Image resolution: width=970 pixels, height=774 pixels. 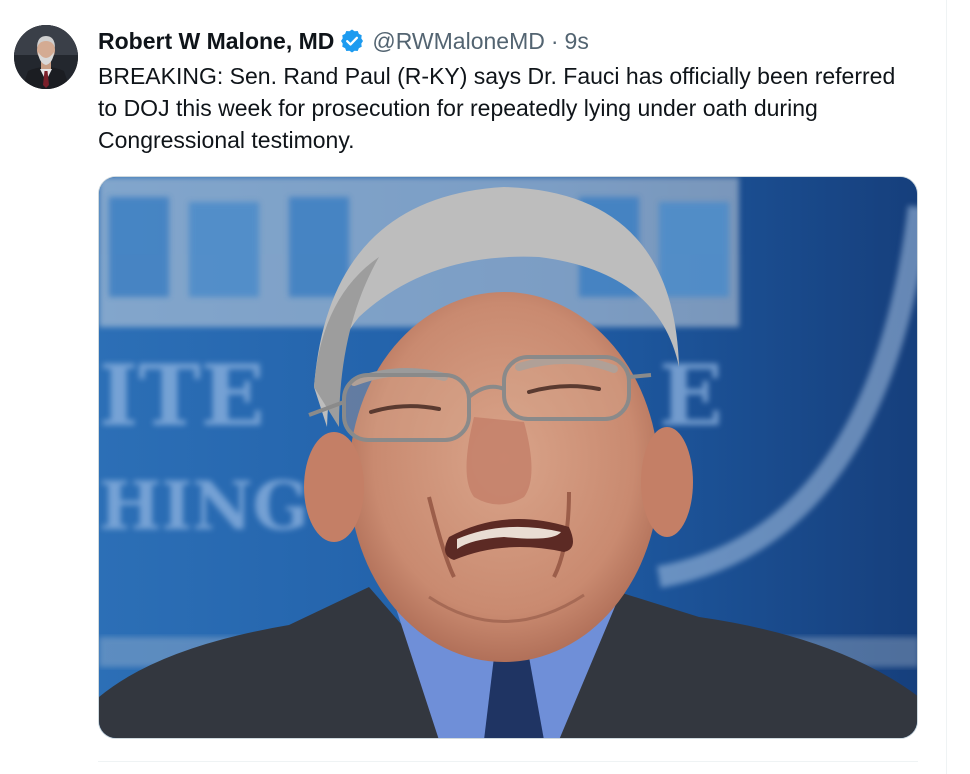 What do you see at coordinates (458, 41) in the screenshot?
I see `author-handle: @RWMaloneMD` at bounding box center [458, 41].